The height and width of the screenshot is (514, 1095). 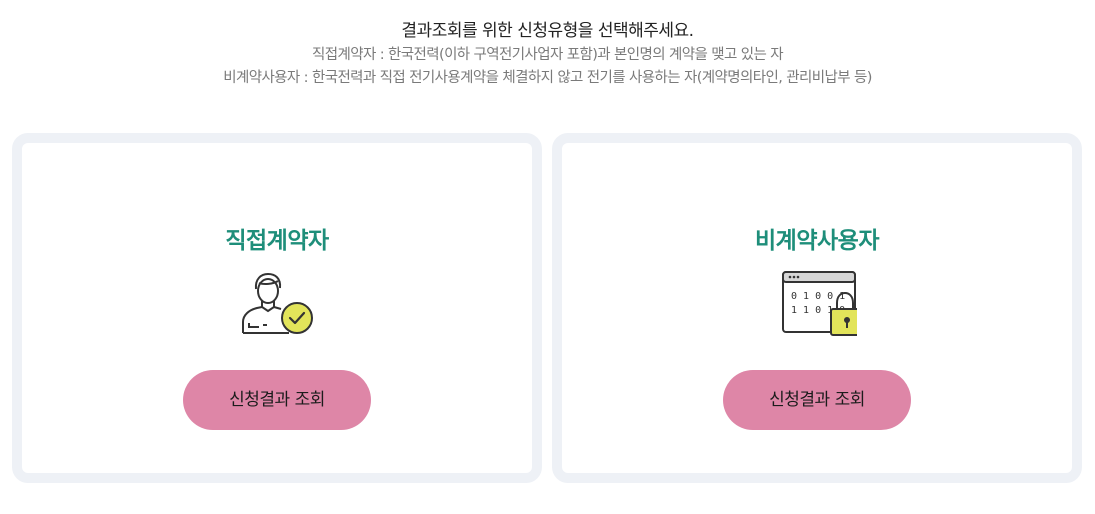 What do you see at coordinates (817, 400) in the screenshot?
I see `non-contract-user-result-button: 신청결과 조회` at bounding box center [817, 400].